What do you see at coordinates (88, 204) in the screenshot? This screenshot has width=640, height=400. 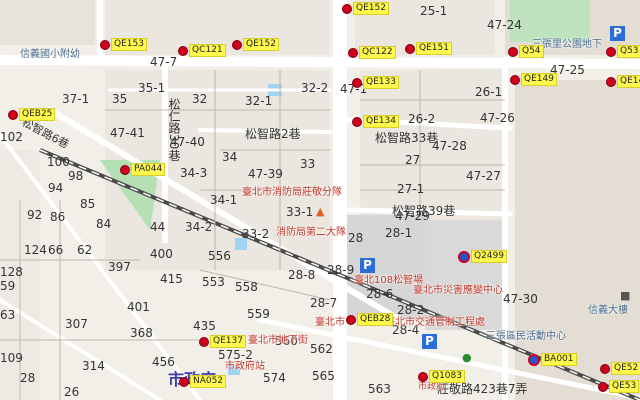 I see `address-number: 85` at bounding box center [88, 204].